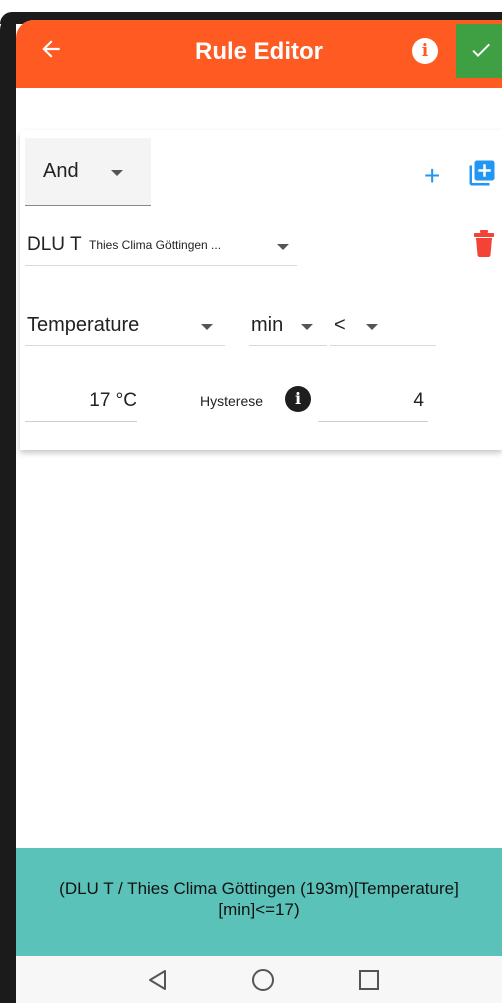  I want to click on sensor-name: DLU T, so click(54, 244).